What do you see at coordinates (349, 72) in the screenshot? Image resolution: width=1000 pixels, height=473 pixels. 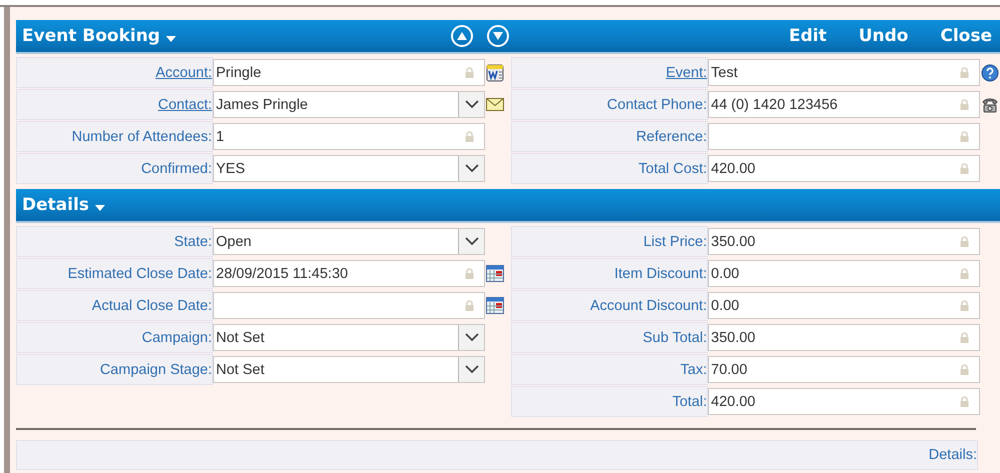 I see `text-field: Pringle` at bounding box center [349, 72].